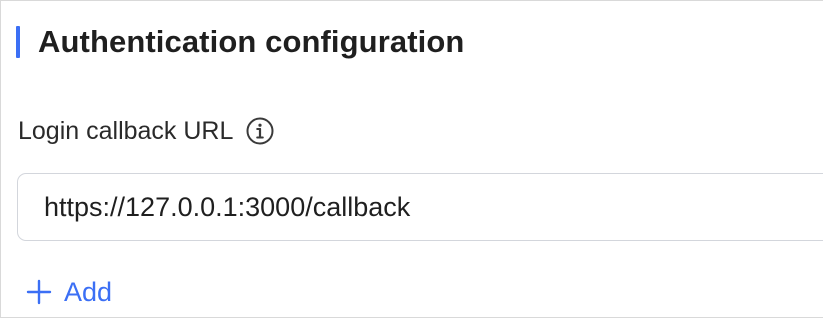 Image resolution: width=824 pixels, height=318 pixels. I want to click on login-callback-label-row: Login callback URL, so click(146, 131).